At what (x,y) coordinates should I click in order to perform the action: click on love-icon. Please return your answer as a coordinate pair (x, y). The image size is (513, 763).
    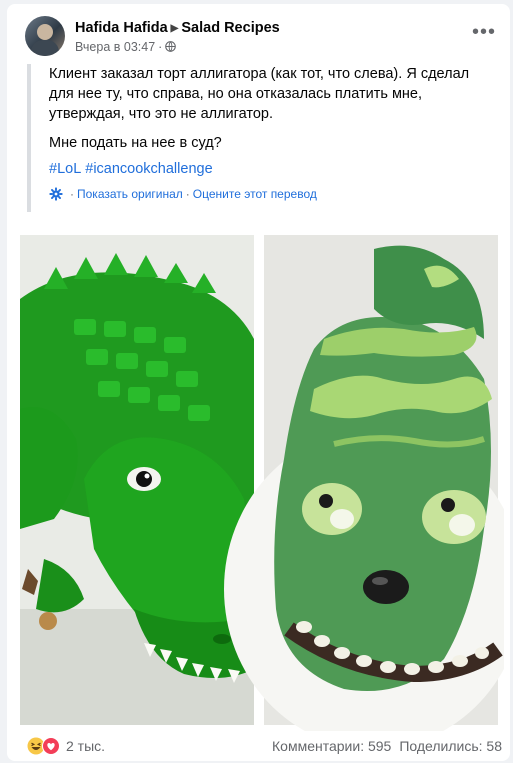
    Looking at the image, I should click on (51, 746).